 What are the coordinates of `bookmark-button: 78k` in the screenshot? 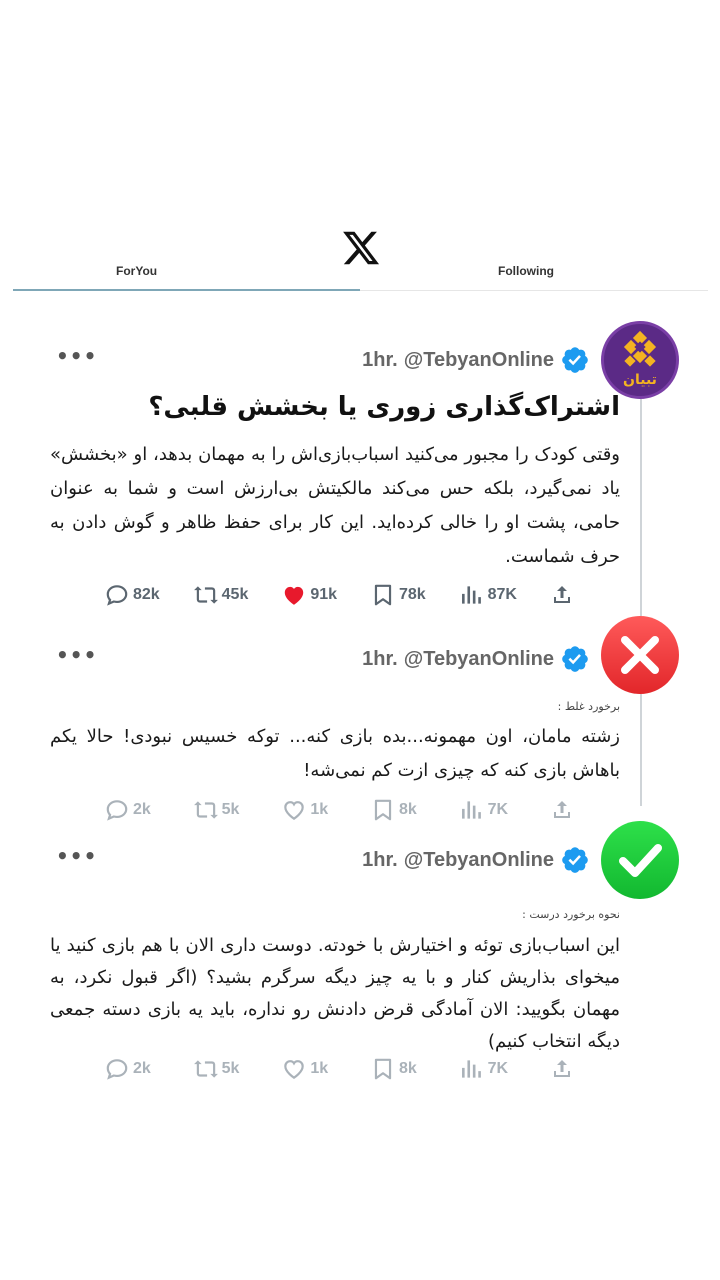 It's located at (398, 595).